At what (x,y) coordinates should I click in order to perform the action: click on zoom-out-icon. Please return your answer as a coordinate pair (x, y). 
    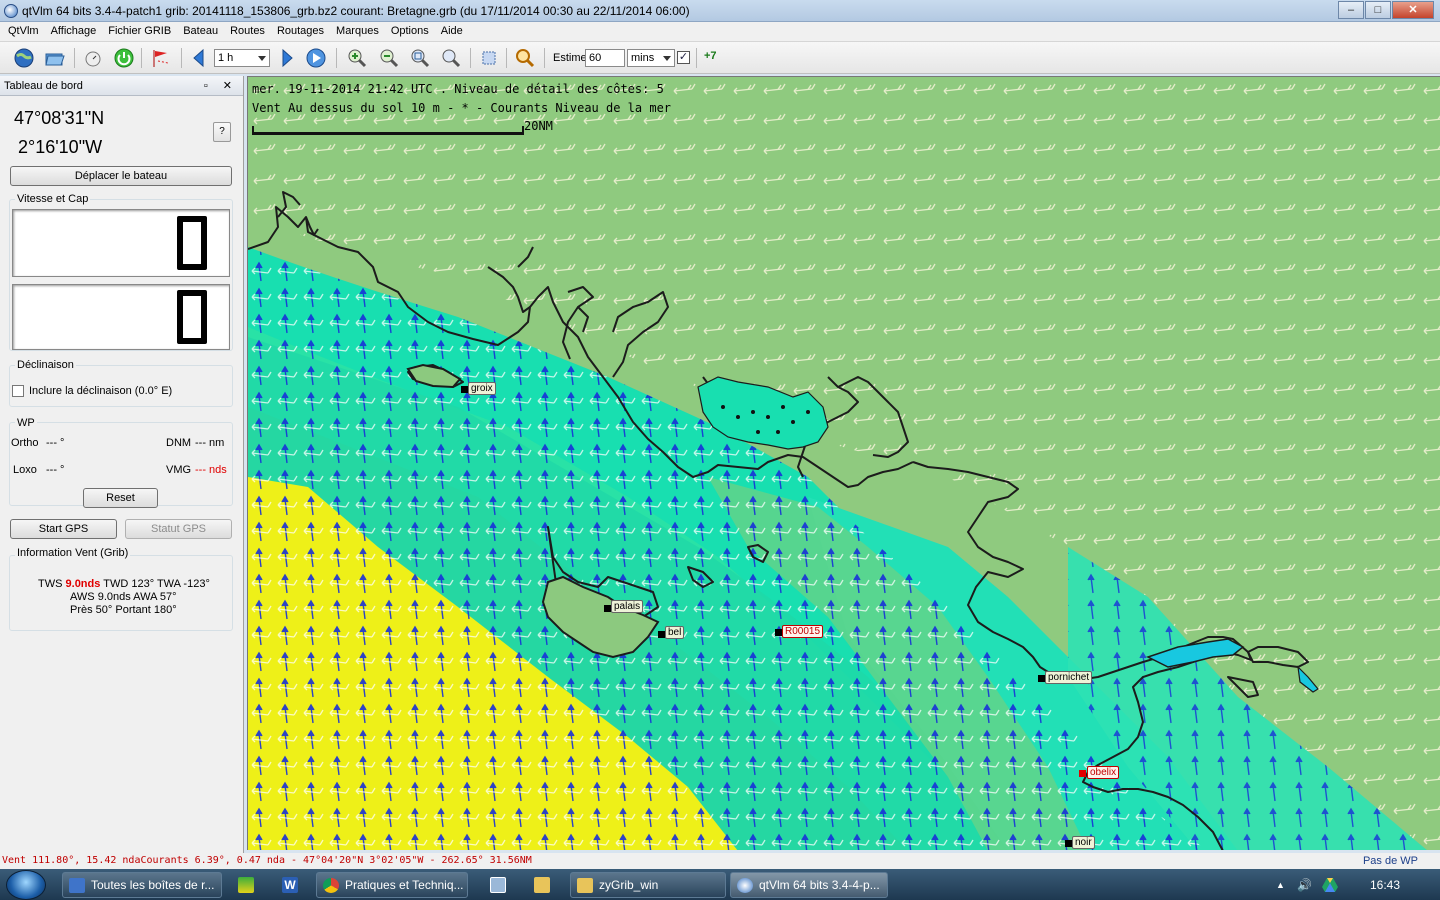
    Looking at the image, I should click on (389, 58).